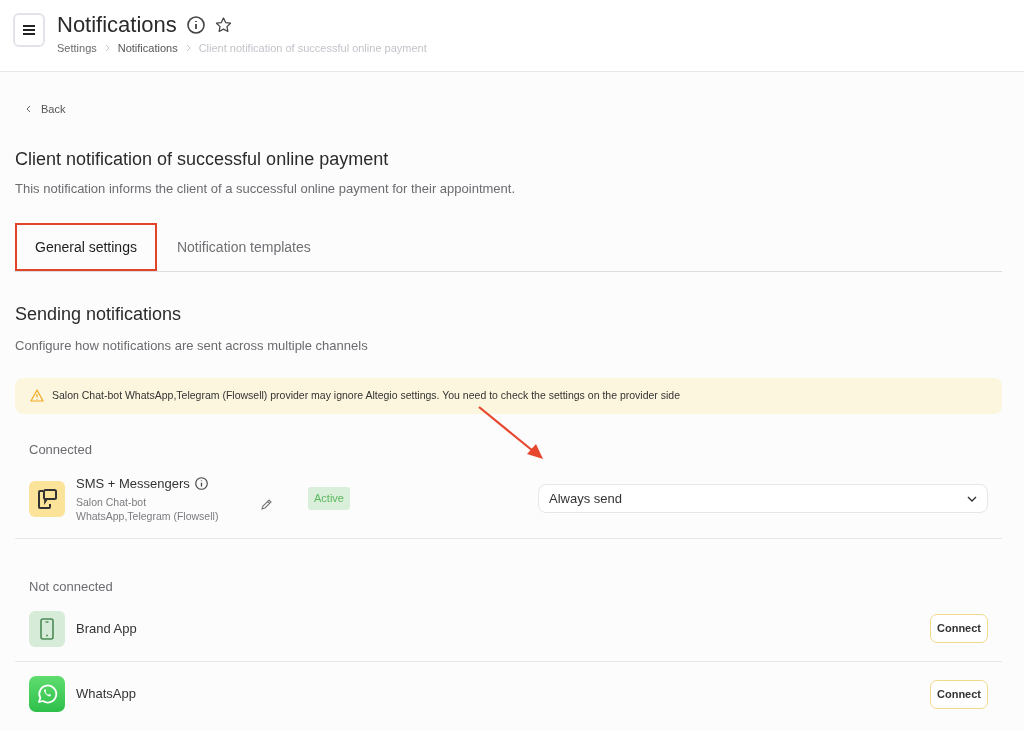 The height and width of the screenshot is (731, 1024). Describe the element at coordinates (47, 628) in the screenshot. I see `phone-icon` at that location.